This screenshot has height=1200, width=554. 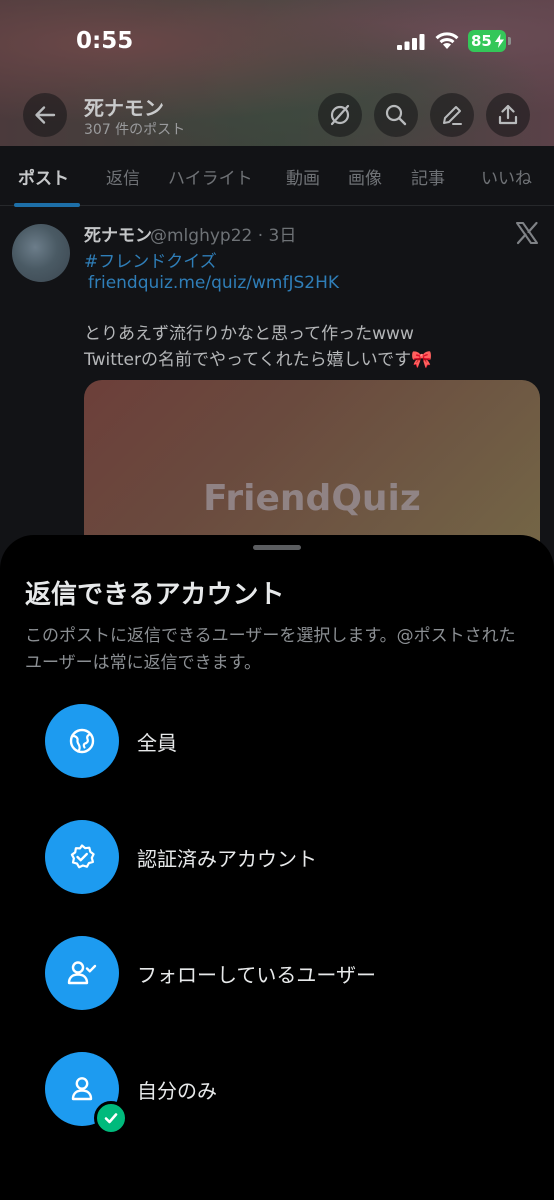 I want to click on post-author-name: 死ナモン, so click(x=118, y=233).